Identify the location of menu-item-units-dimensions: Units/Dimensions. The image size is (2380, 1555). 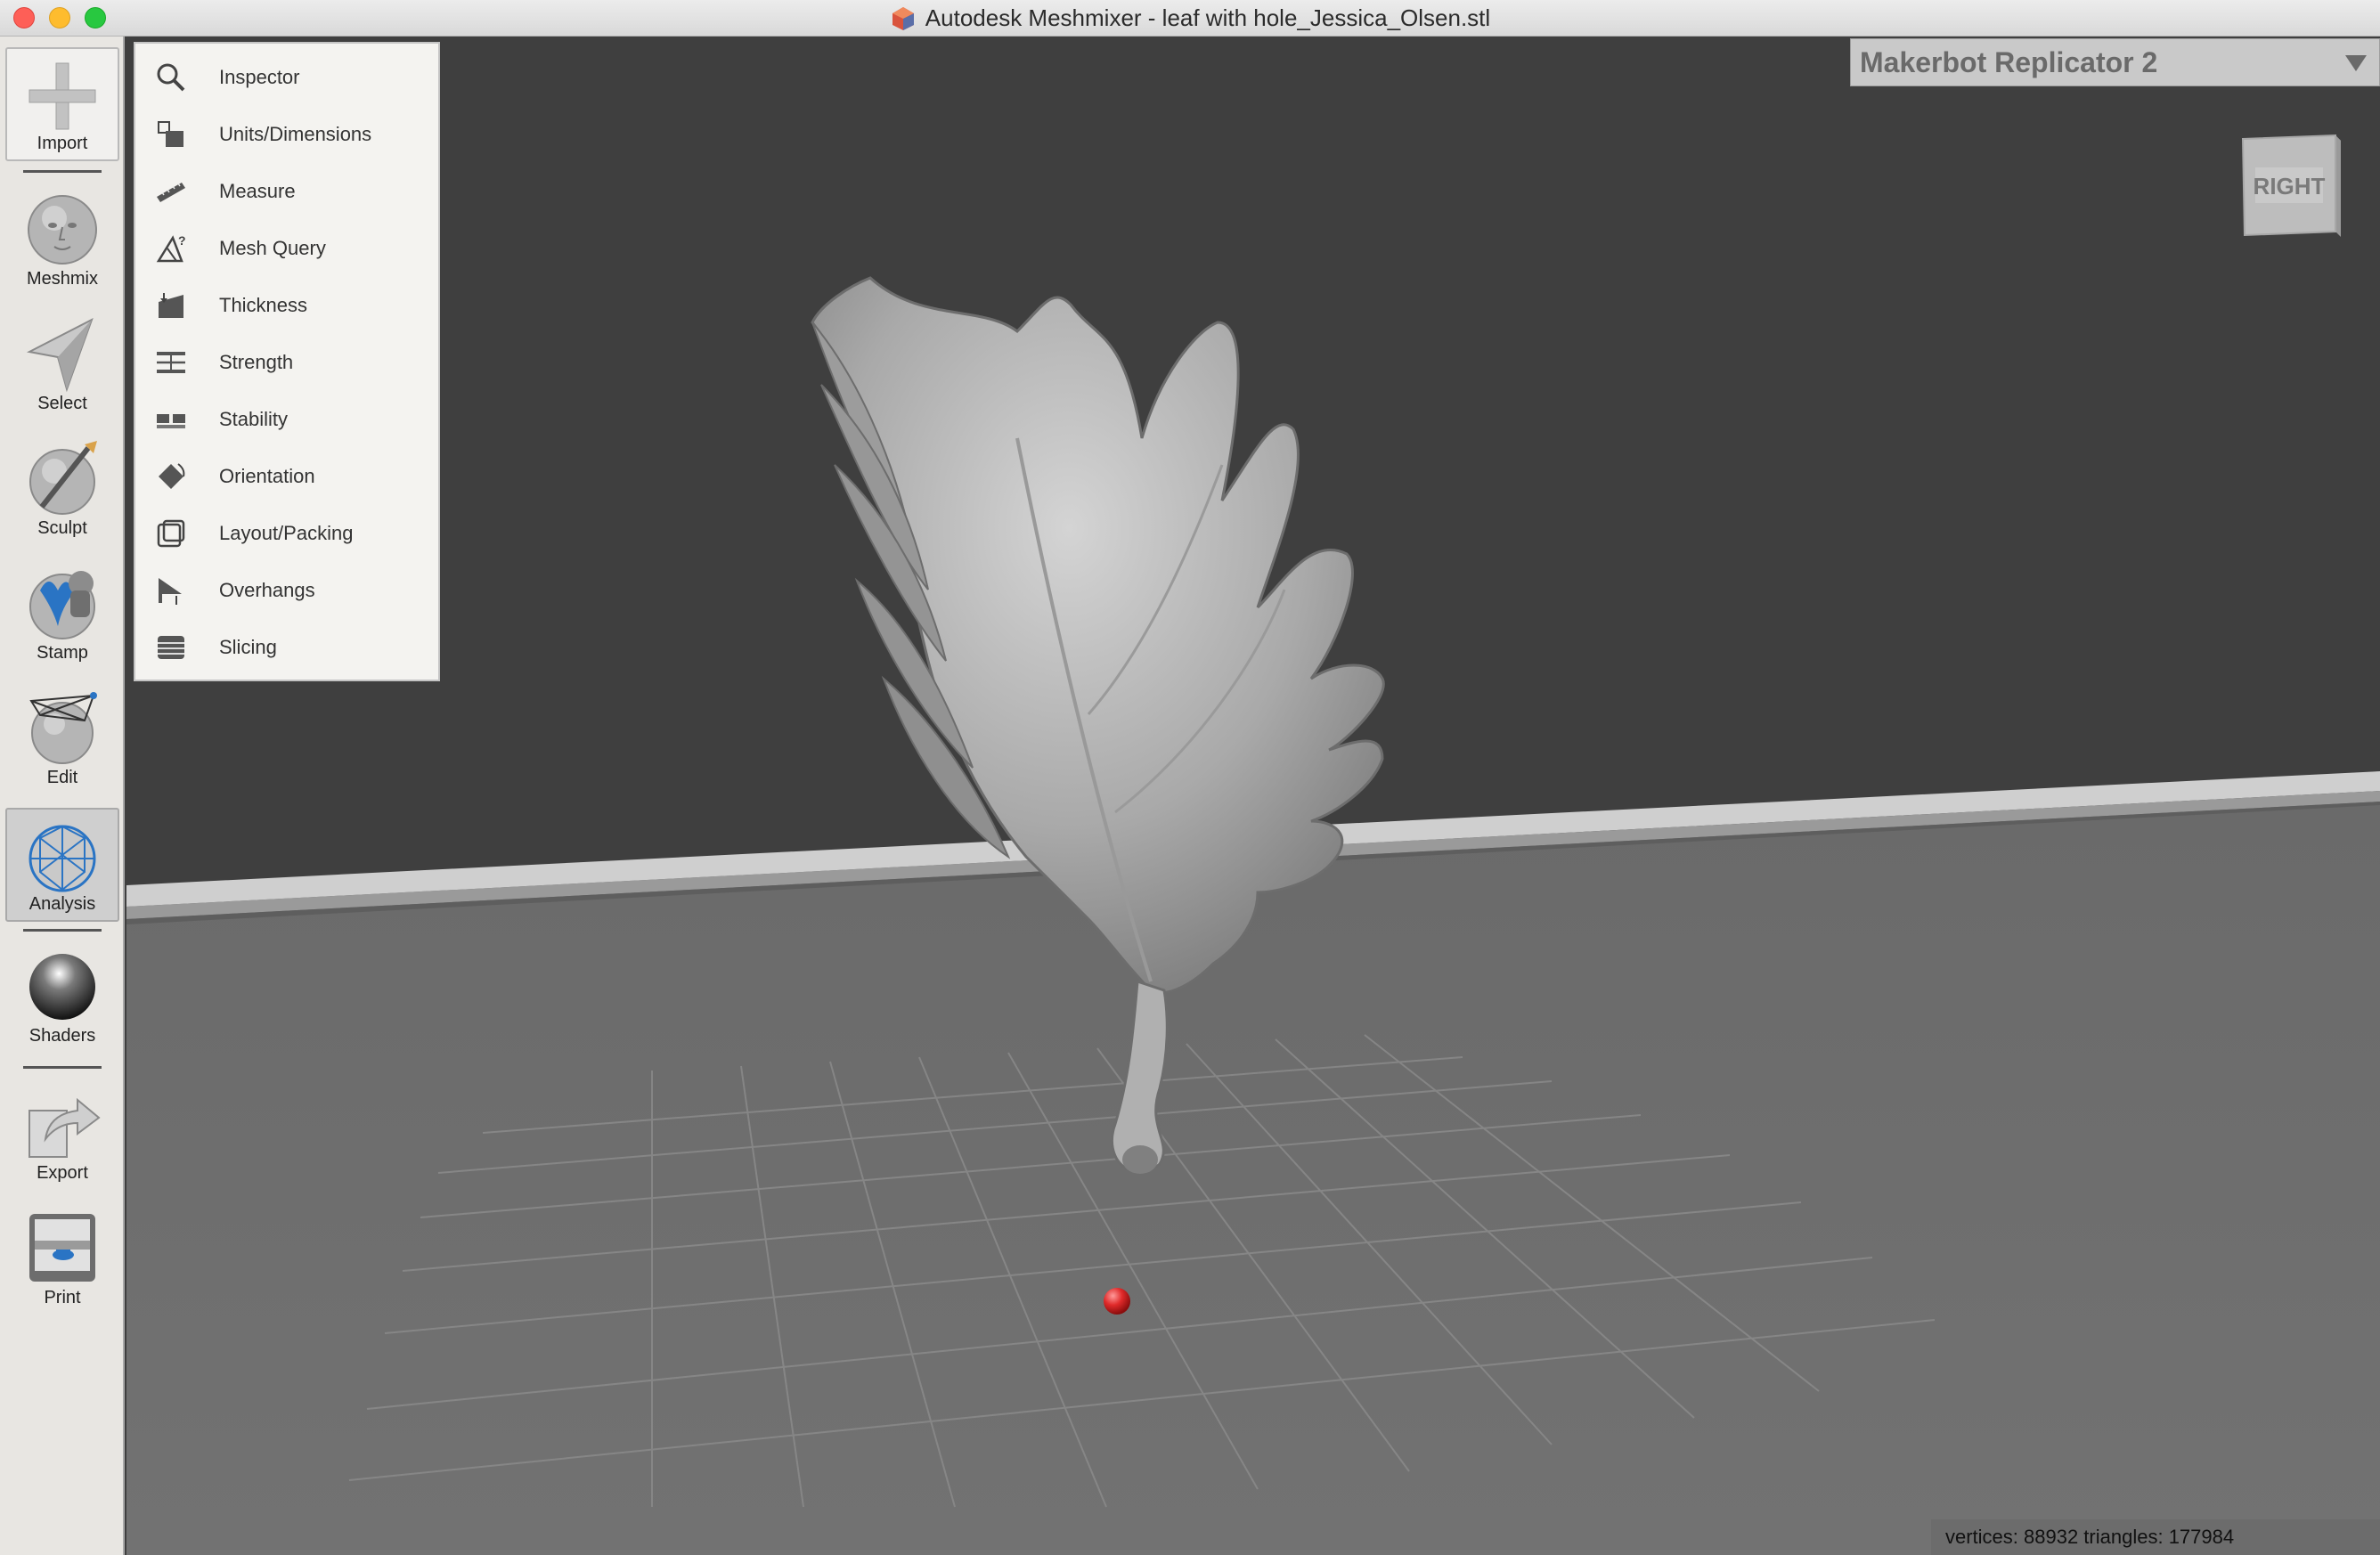
(286, 134).